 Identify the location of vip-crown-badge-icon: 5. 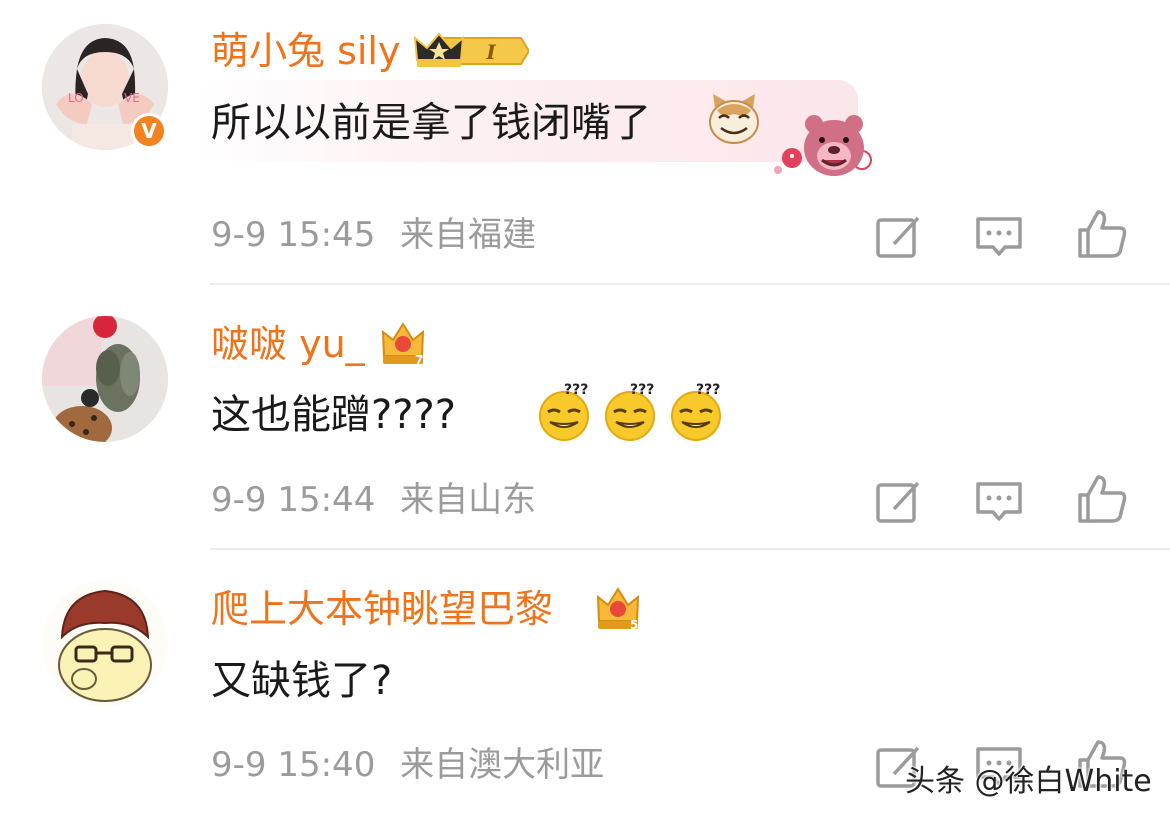
(618, 609).